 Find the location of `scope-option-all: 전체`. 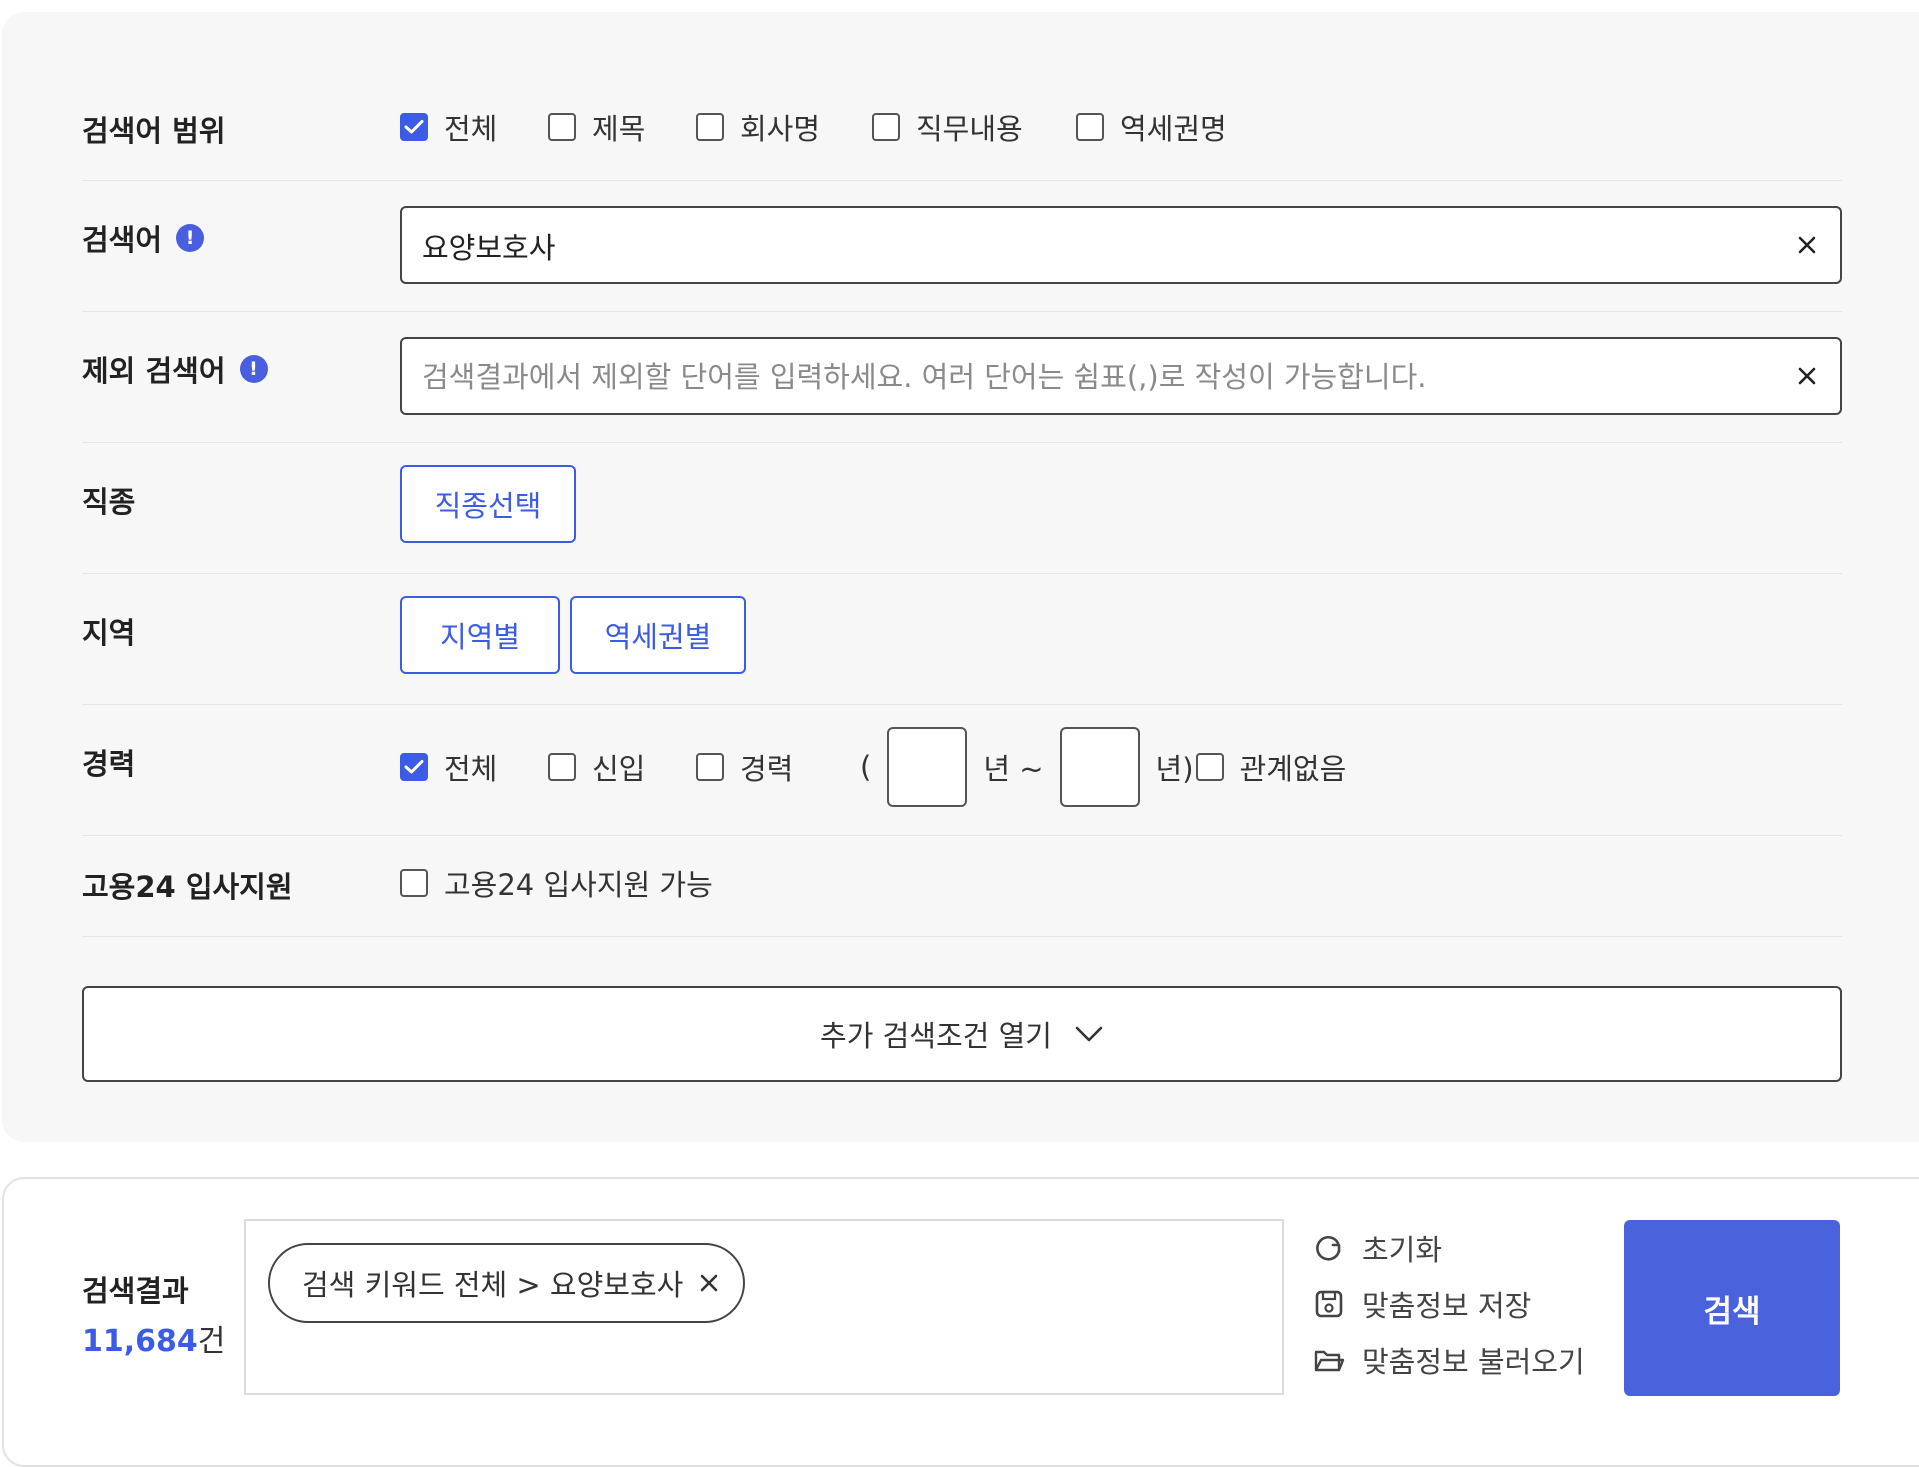

scope-option-all: 전체 is located at coordinates (474, 127).